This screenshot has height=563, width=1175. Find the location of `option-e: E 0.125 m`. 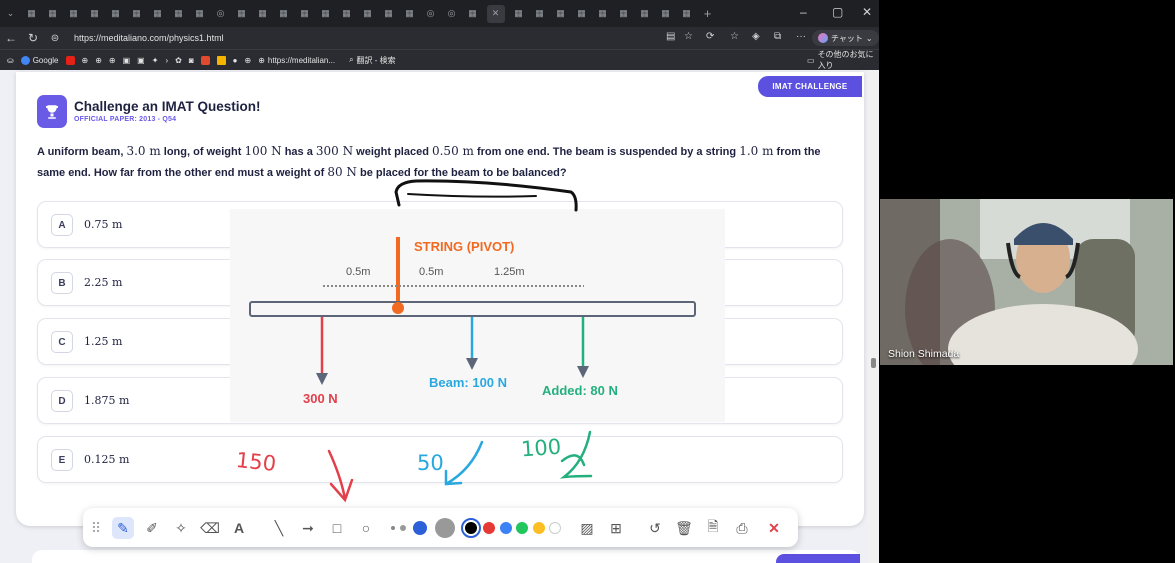

option-e: E 0.125 m is located at coordinates (440, 459).